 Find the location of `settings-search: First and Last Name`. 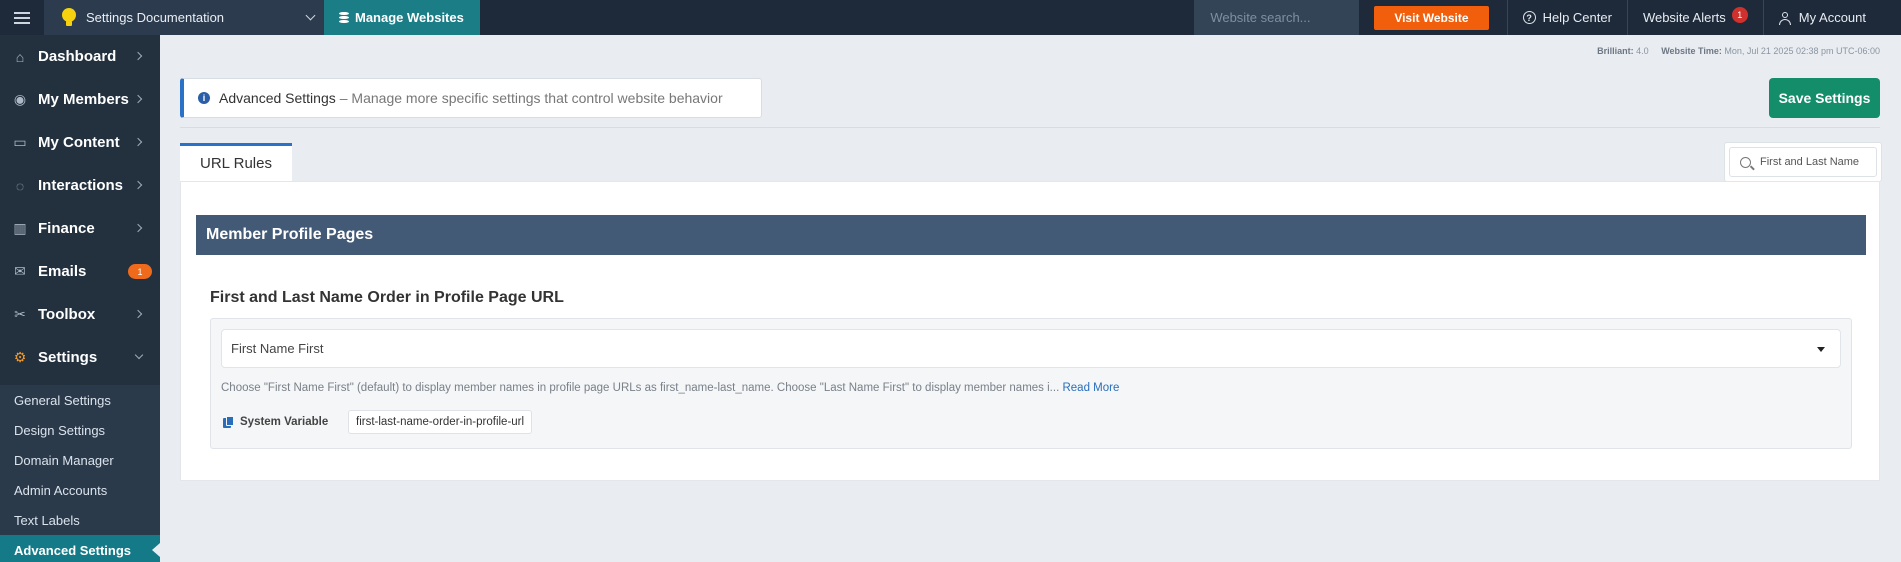

settings-search: First and Last Name is located at coordinates (1803, 162).